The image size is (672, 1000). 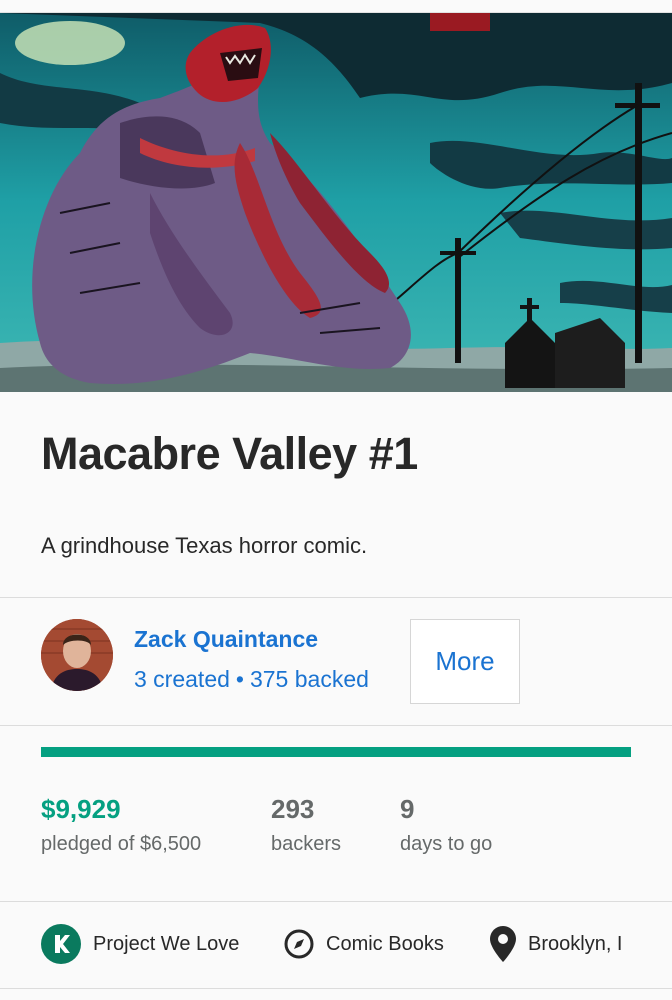 I want to click on compass-icon, so click(x=299, y=944).